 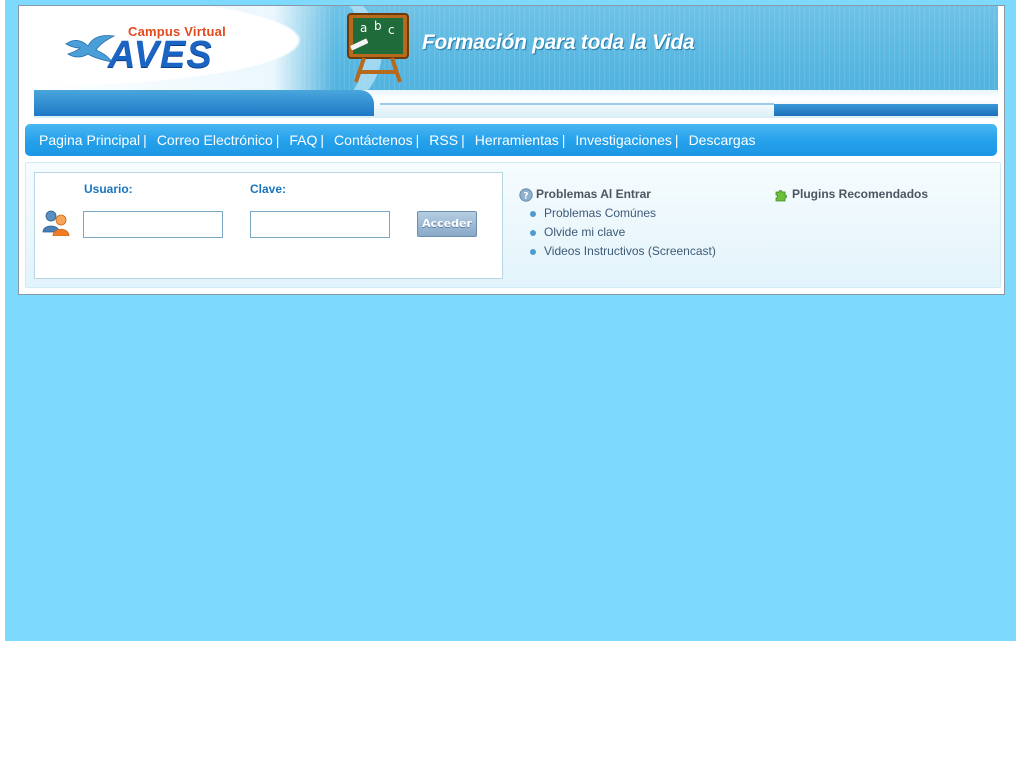 I want to click on help-link-item: Videos Instructivos (Screencast), so click(x=623, y=251).